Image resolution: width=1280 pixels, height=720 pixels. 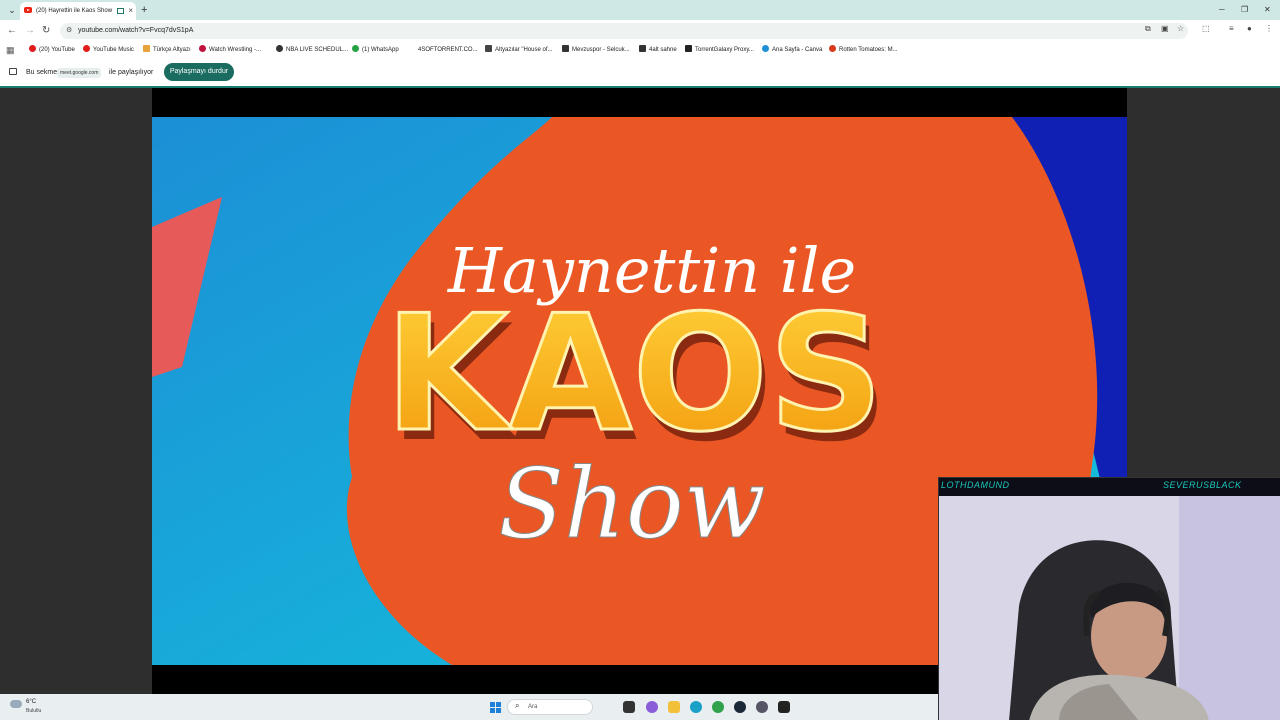 I want to click on new-tab-button: +, so click(x=144, y=10).